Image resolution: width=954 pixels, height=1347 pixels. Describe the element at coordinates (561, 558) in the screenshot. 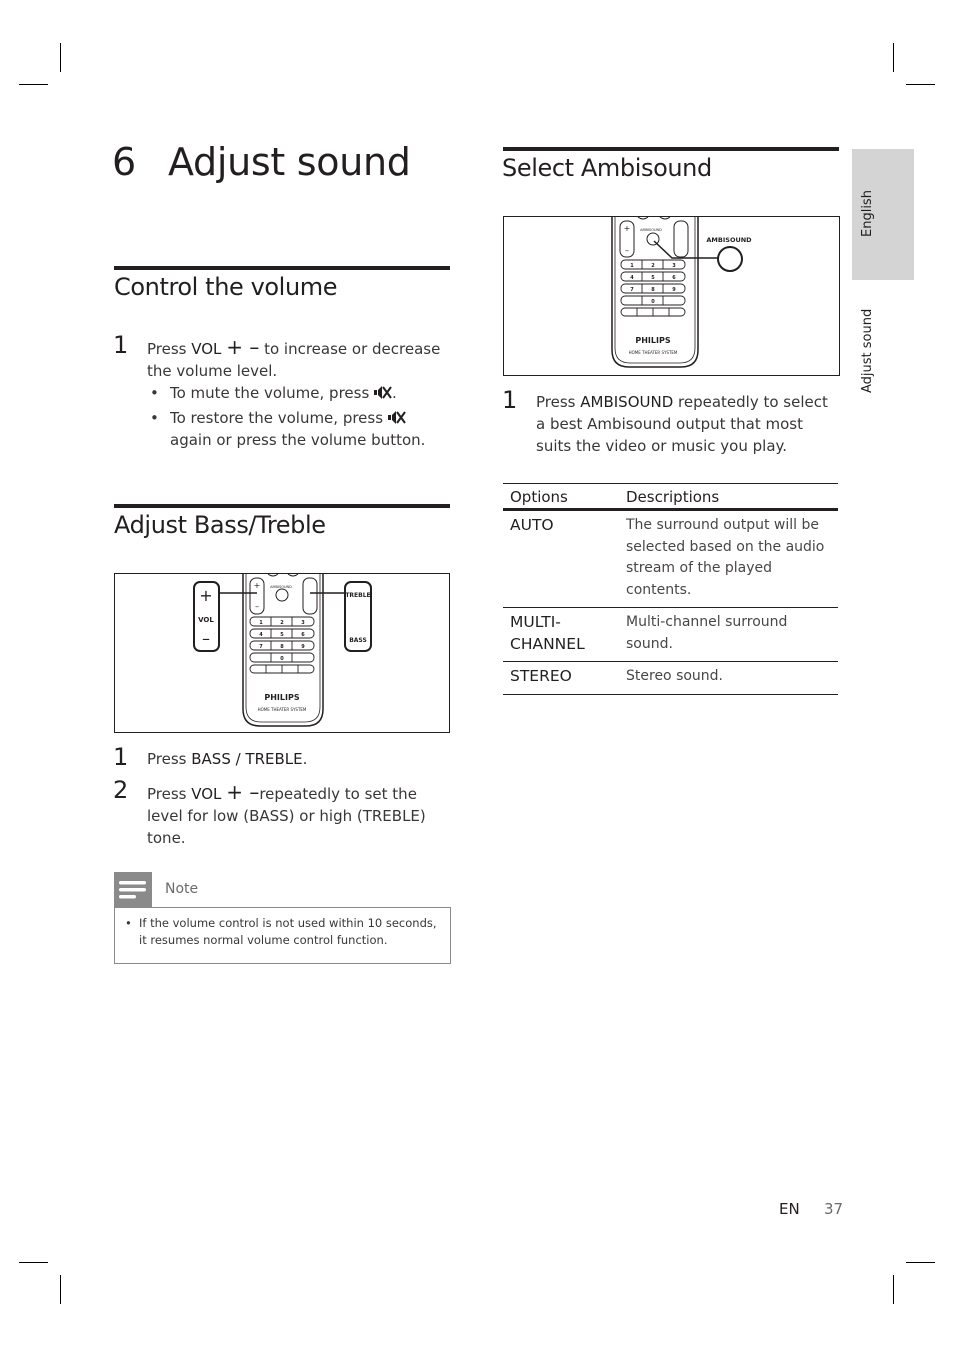

I see `option-cell: AUTO` at that location.